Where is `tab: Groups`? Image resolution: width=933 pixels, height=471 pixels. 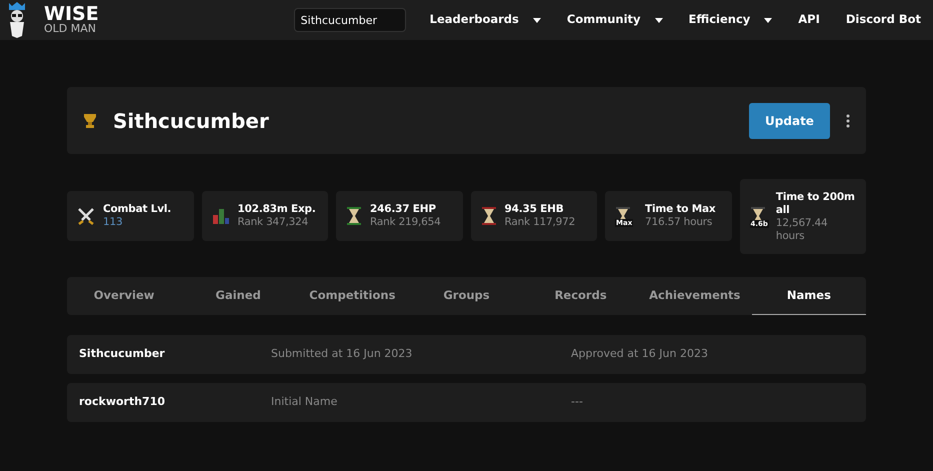
tab: Groups is located at coordinates (466, 296).